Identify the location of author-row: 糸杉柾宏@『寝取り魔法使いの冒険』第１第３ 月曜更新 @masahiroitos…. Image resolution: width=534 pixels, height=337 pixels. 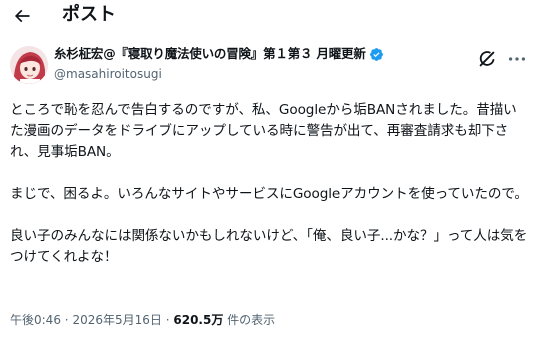
(267, 67).